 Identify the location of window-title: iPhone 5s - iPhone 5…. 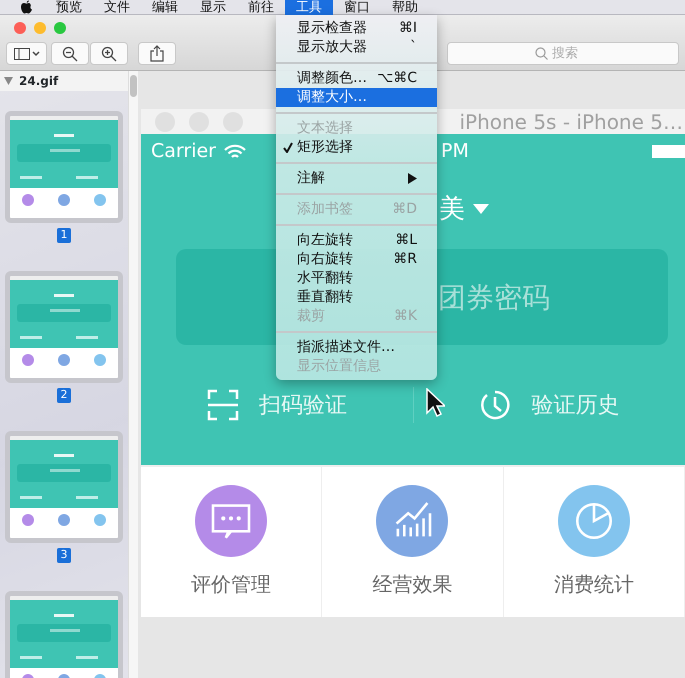
(571, 122).